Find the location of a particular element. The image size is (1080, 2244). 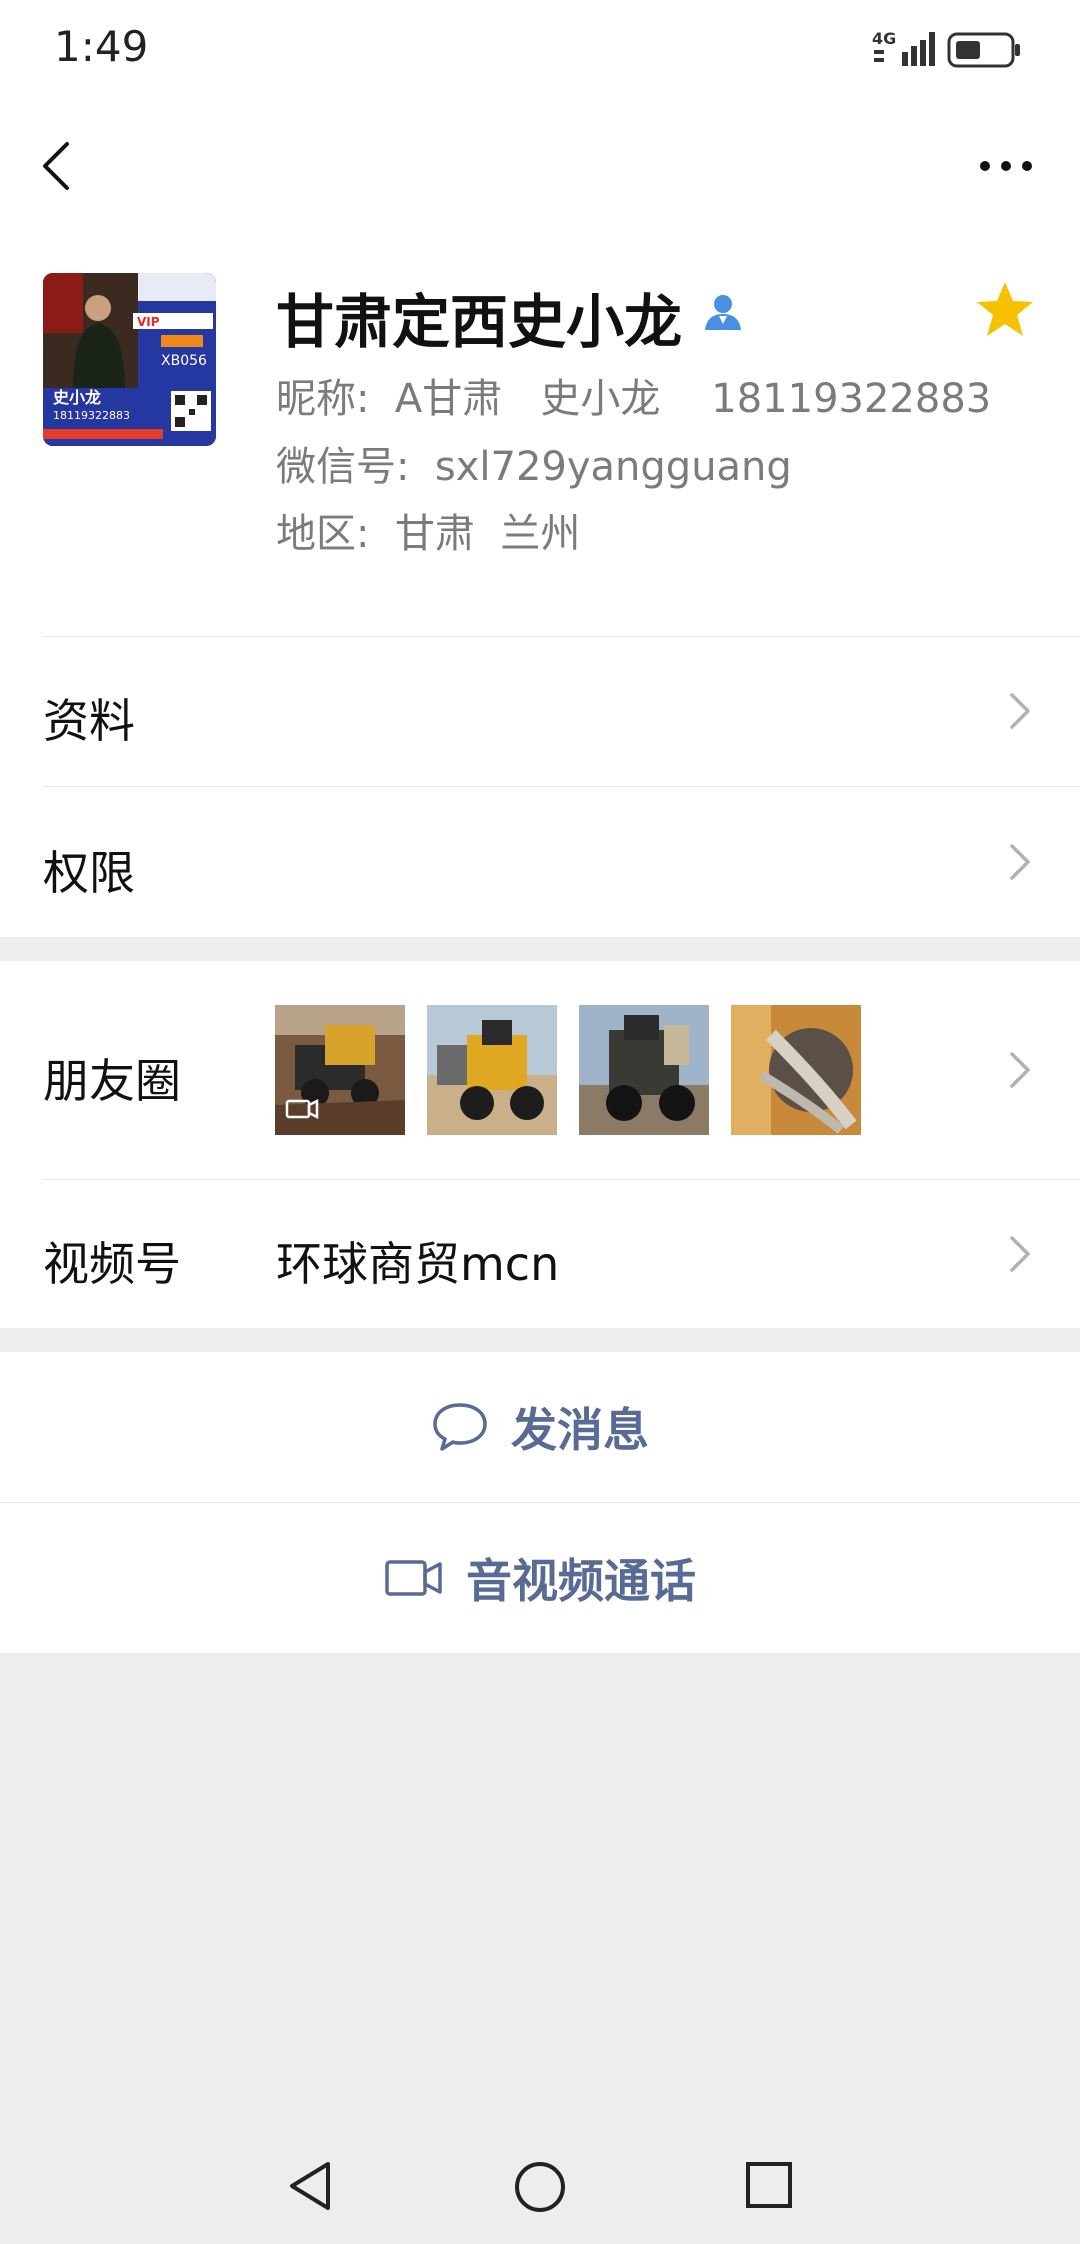

row-profile-info: 资料 is located at coordinates (540, 711).